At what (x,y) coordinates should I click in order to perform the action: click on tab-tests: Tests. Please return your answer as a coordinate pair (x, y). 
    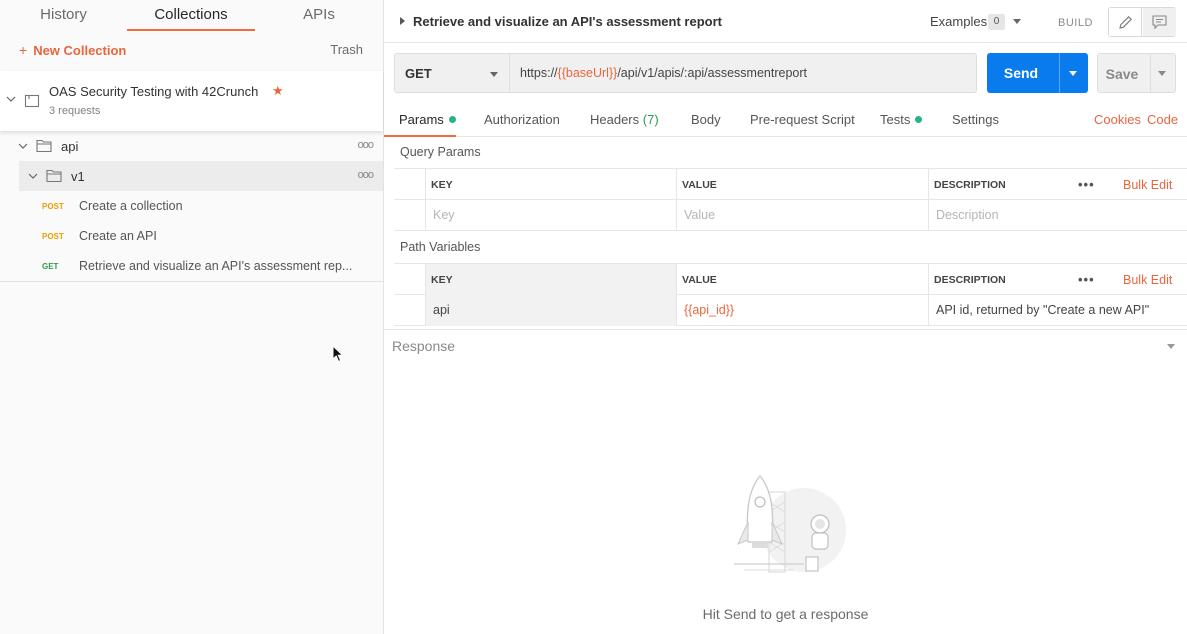
    Looking at the image, I should click on (901, 119).